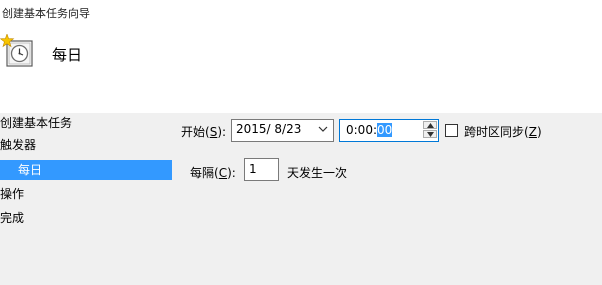 The width and height of the screenshot is (602, 285). Describe the element at coordinates (67, 55) in the screenshot. I see `page-title: 每日` at that location.